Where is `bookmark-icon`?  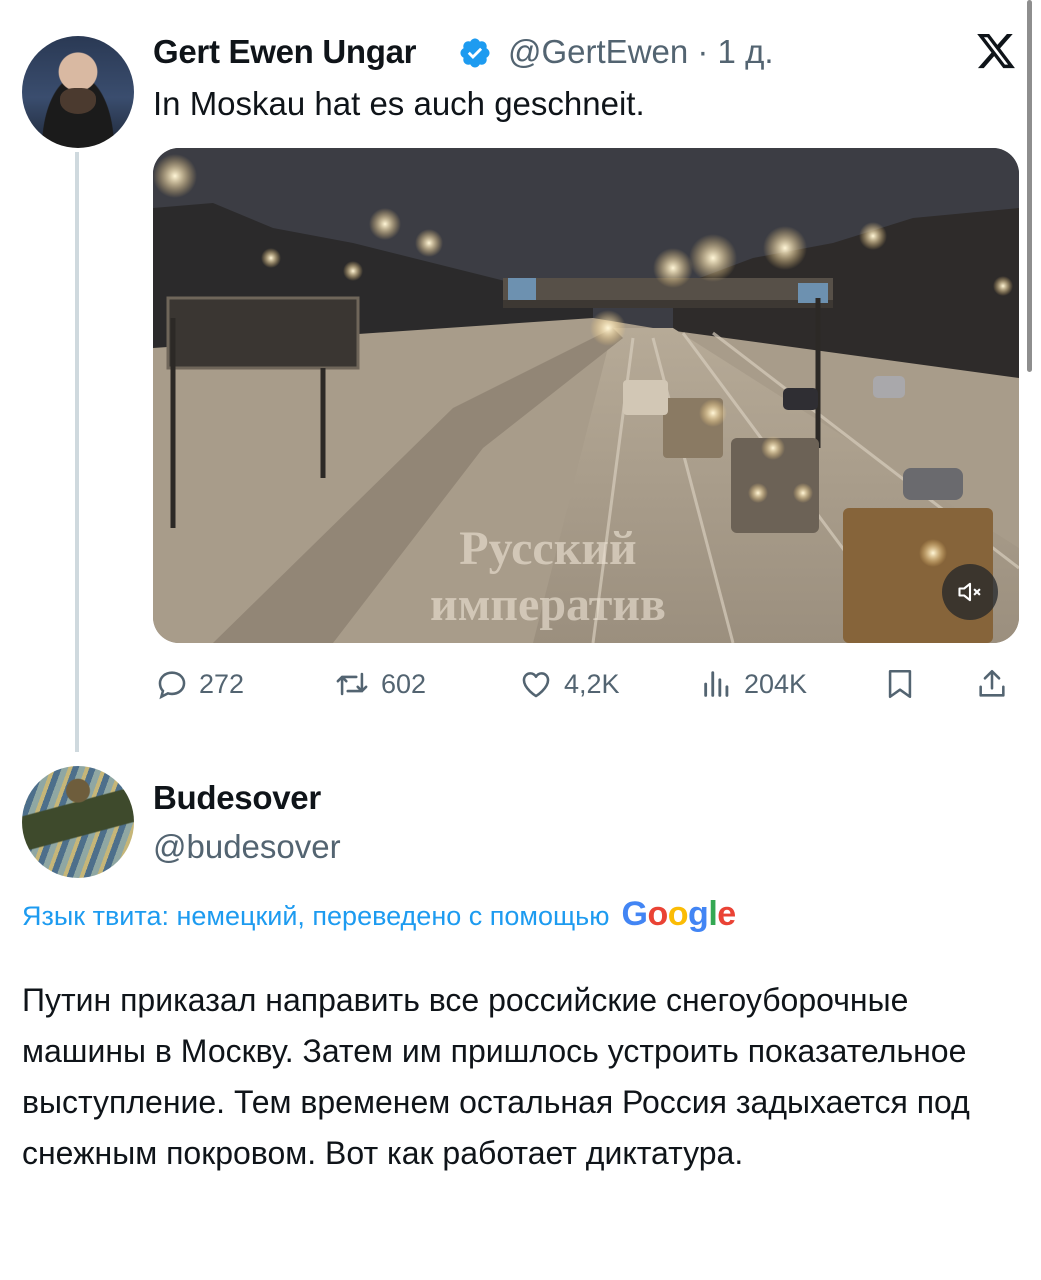
bookmark-icon is located at coordinates (900, 684).